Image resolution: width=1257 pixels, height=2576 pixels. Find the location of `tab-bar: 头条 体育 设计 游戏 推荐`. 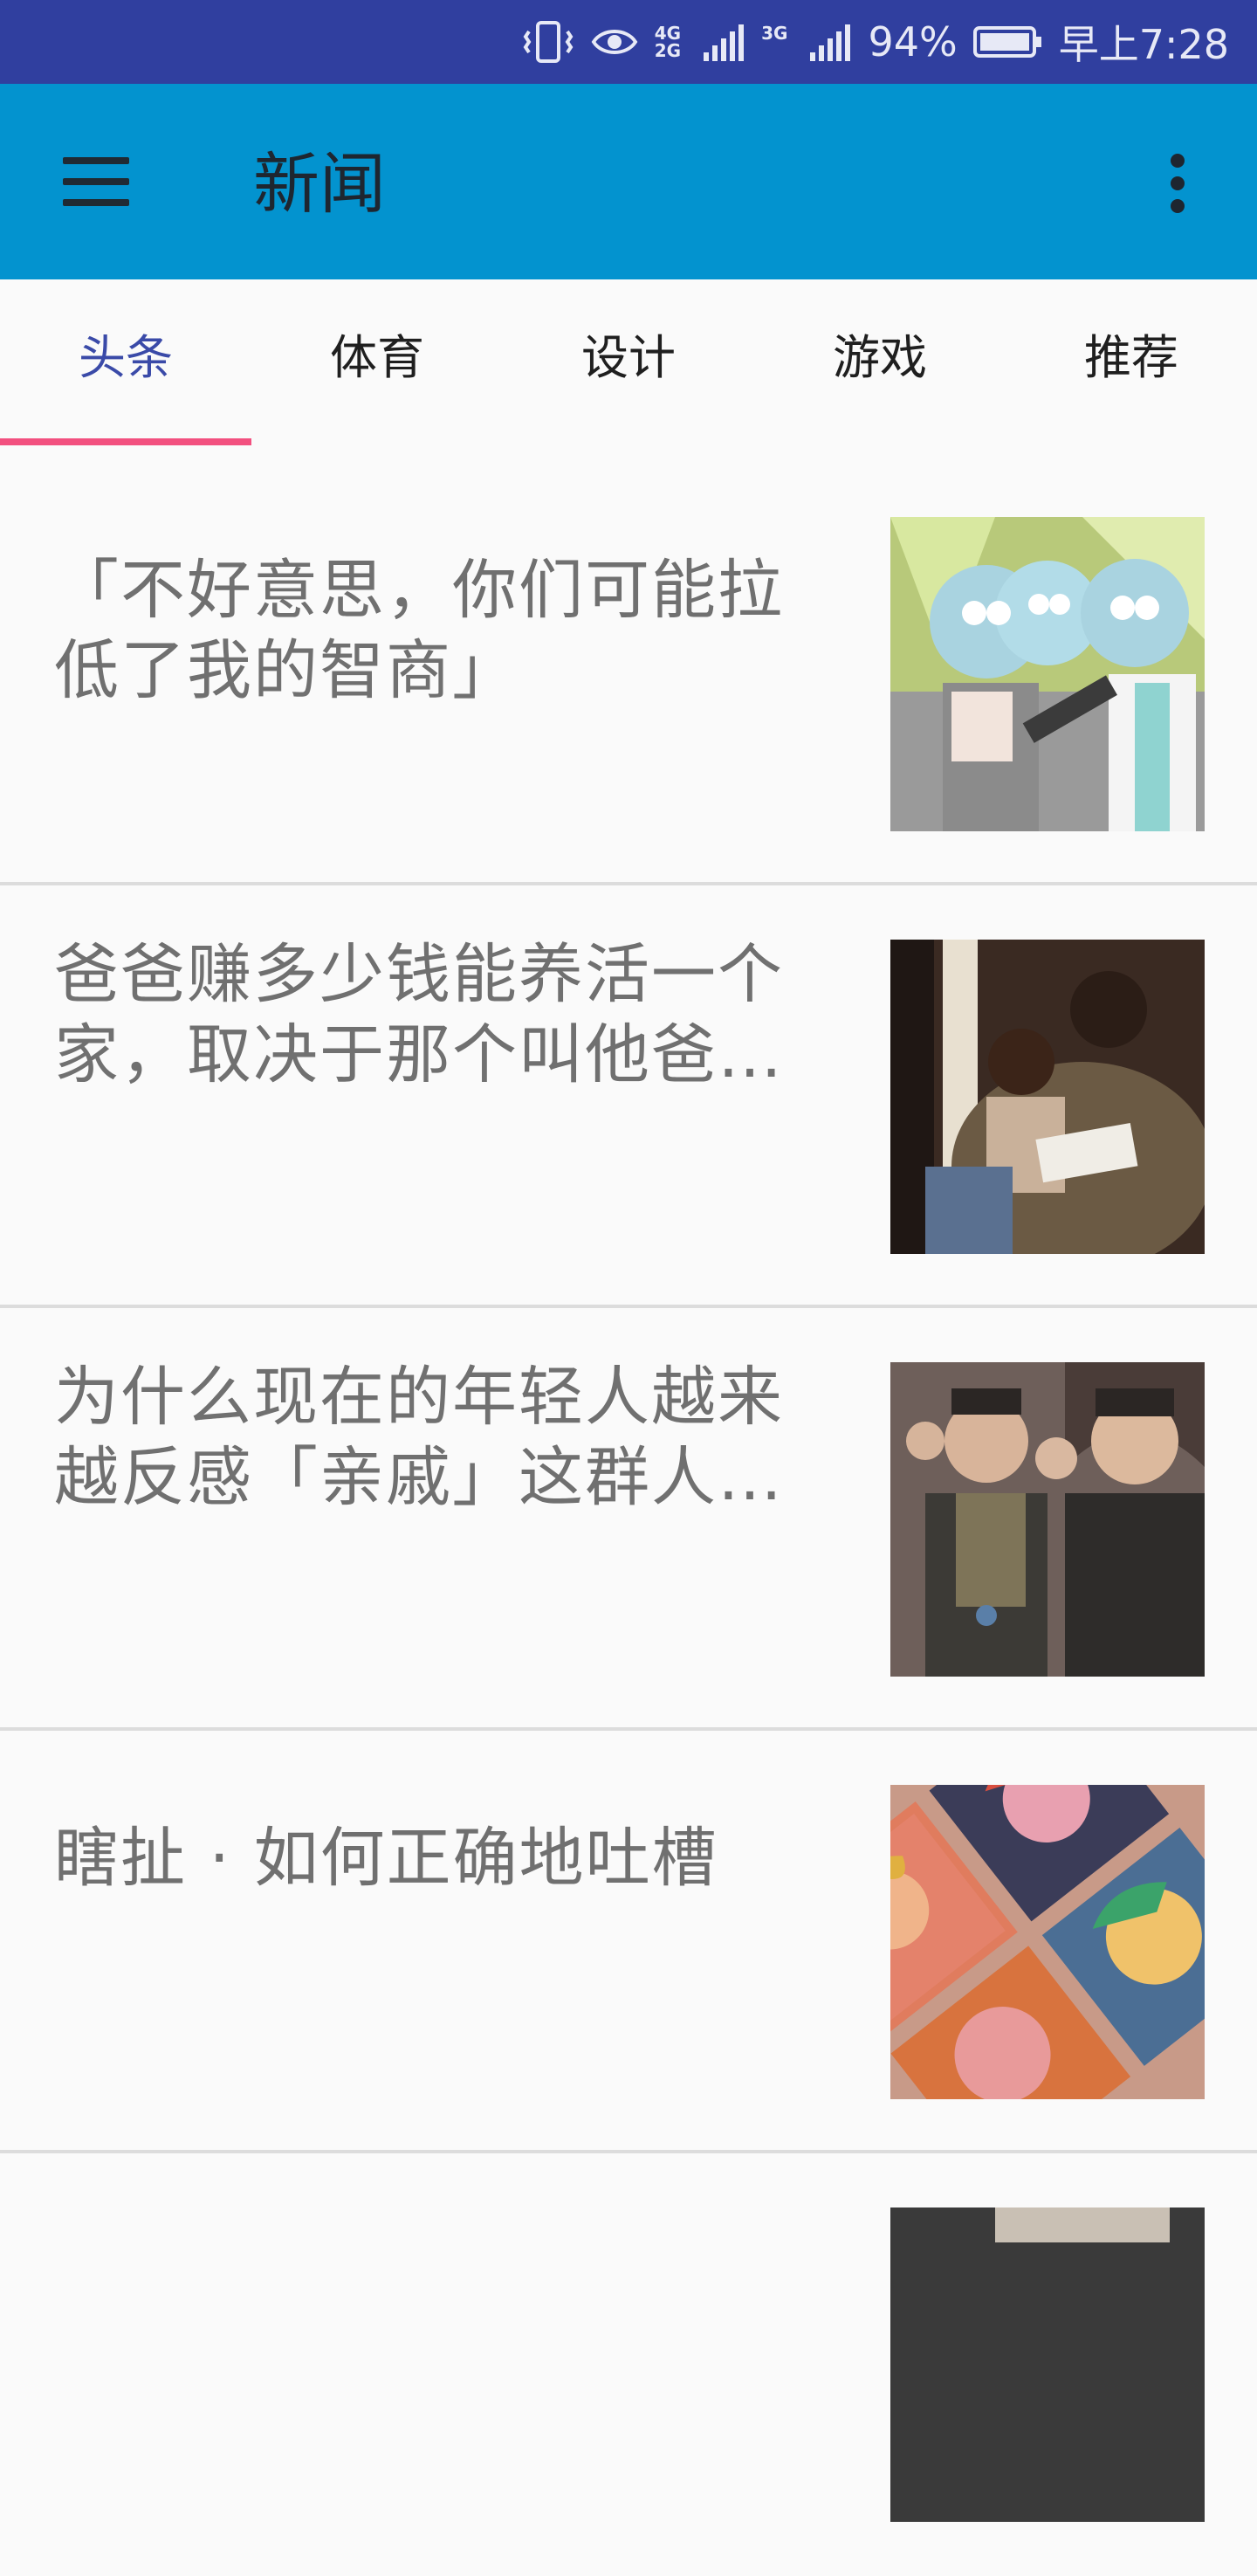

tab-bar: 头条 体育 设计 游戏 推荐 is located at coordinates (628, 363).